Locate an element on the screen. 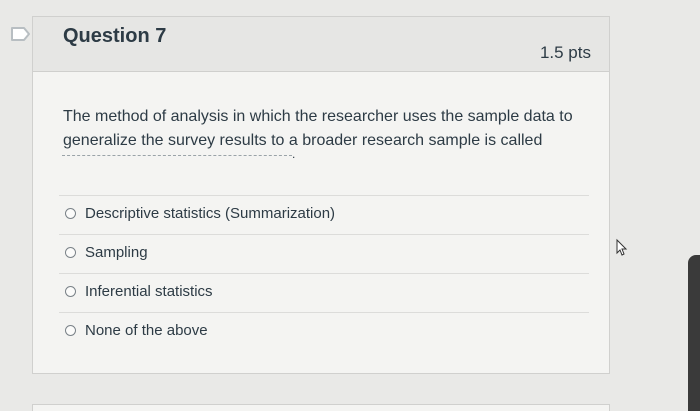  screen-edge-shadow is located at coordinates (694, 333).